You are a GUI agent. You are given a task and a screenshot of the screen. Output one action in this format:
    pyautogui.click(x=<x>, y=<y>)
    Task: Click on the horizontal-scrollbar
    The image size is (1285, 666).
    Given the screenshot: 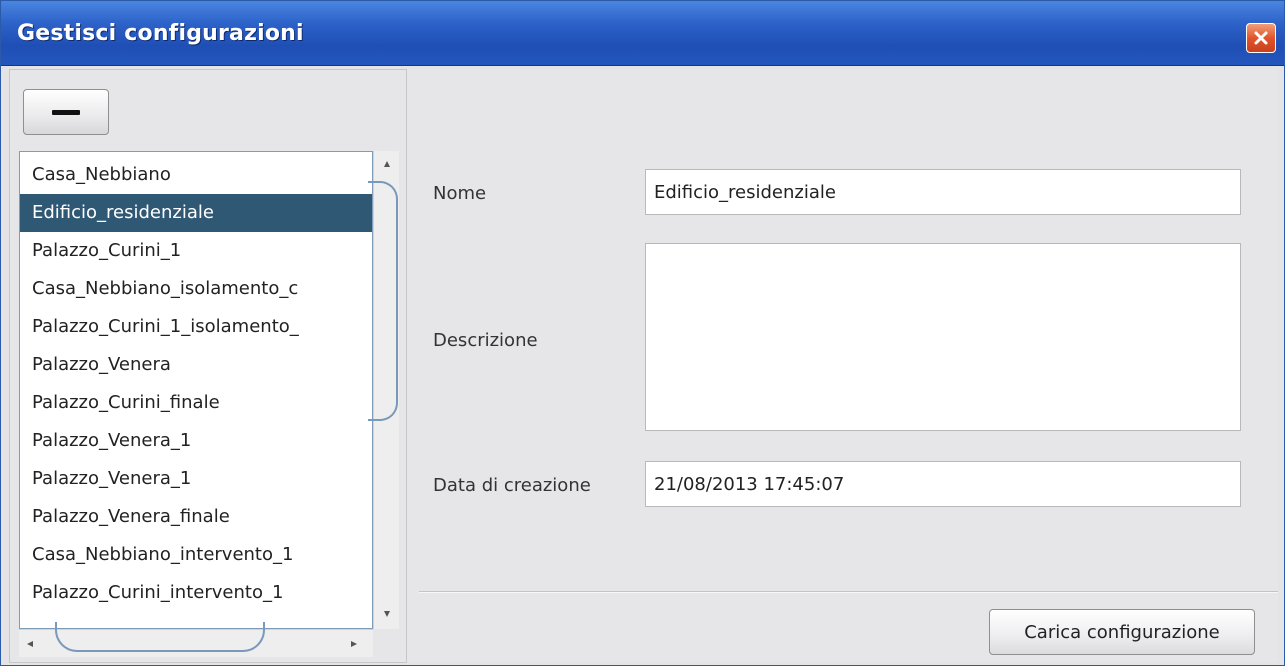 What is the action you would take?
    pyautogui.click(x=196, y=639)
    